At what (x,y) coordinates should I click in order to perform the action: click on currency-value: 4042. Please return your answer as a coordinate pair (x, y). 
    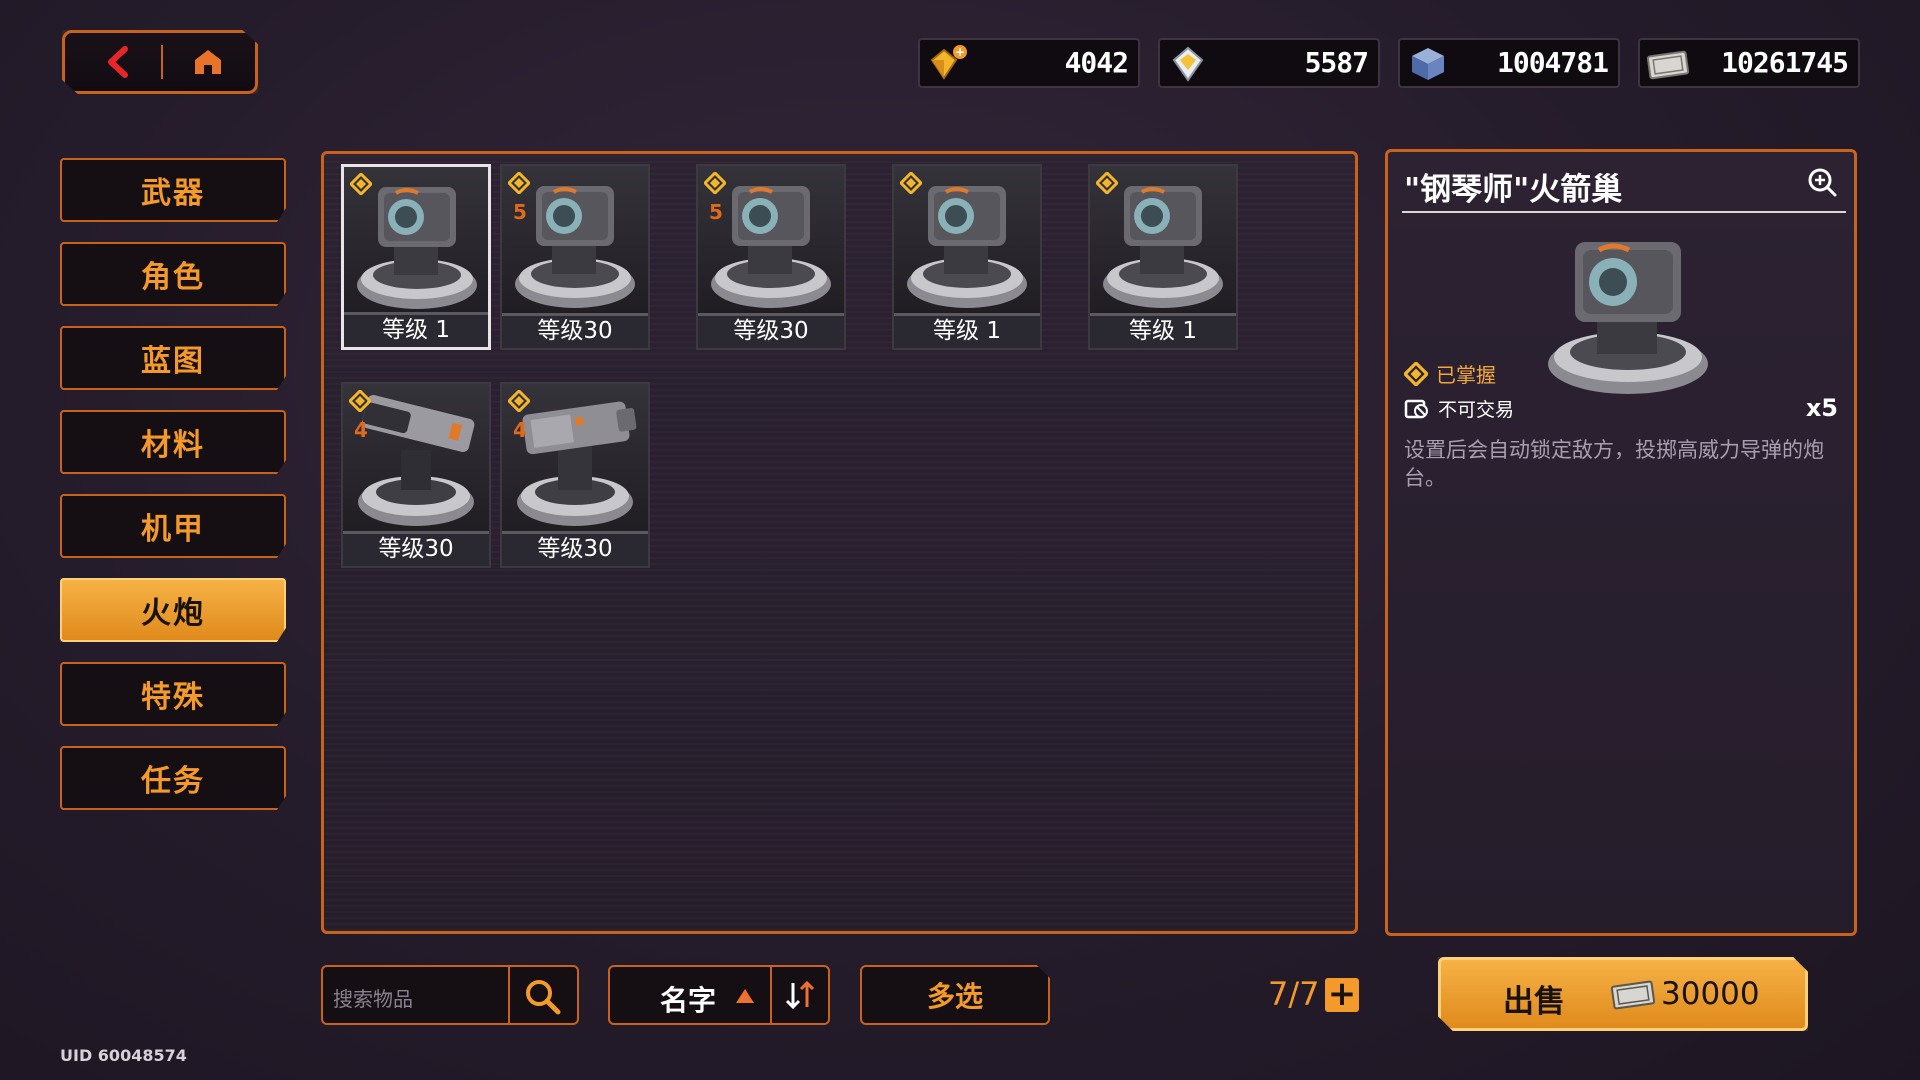
    Looking at the image, I should click on (1096, 62).